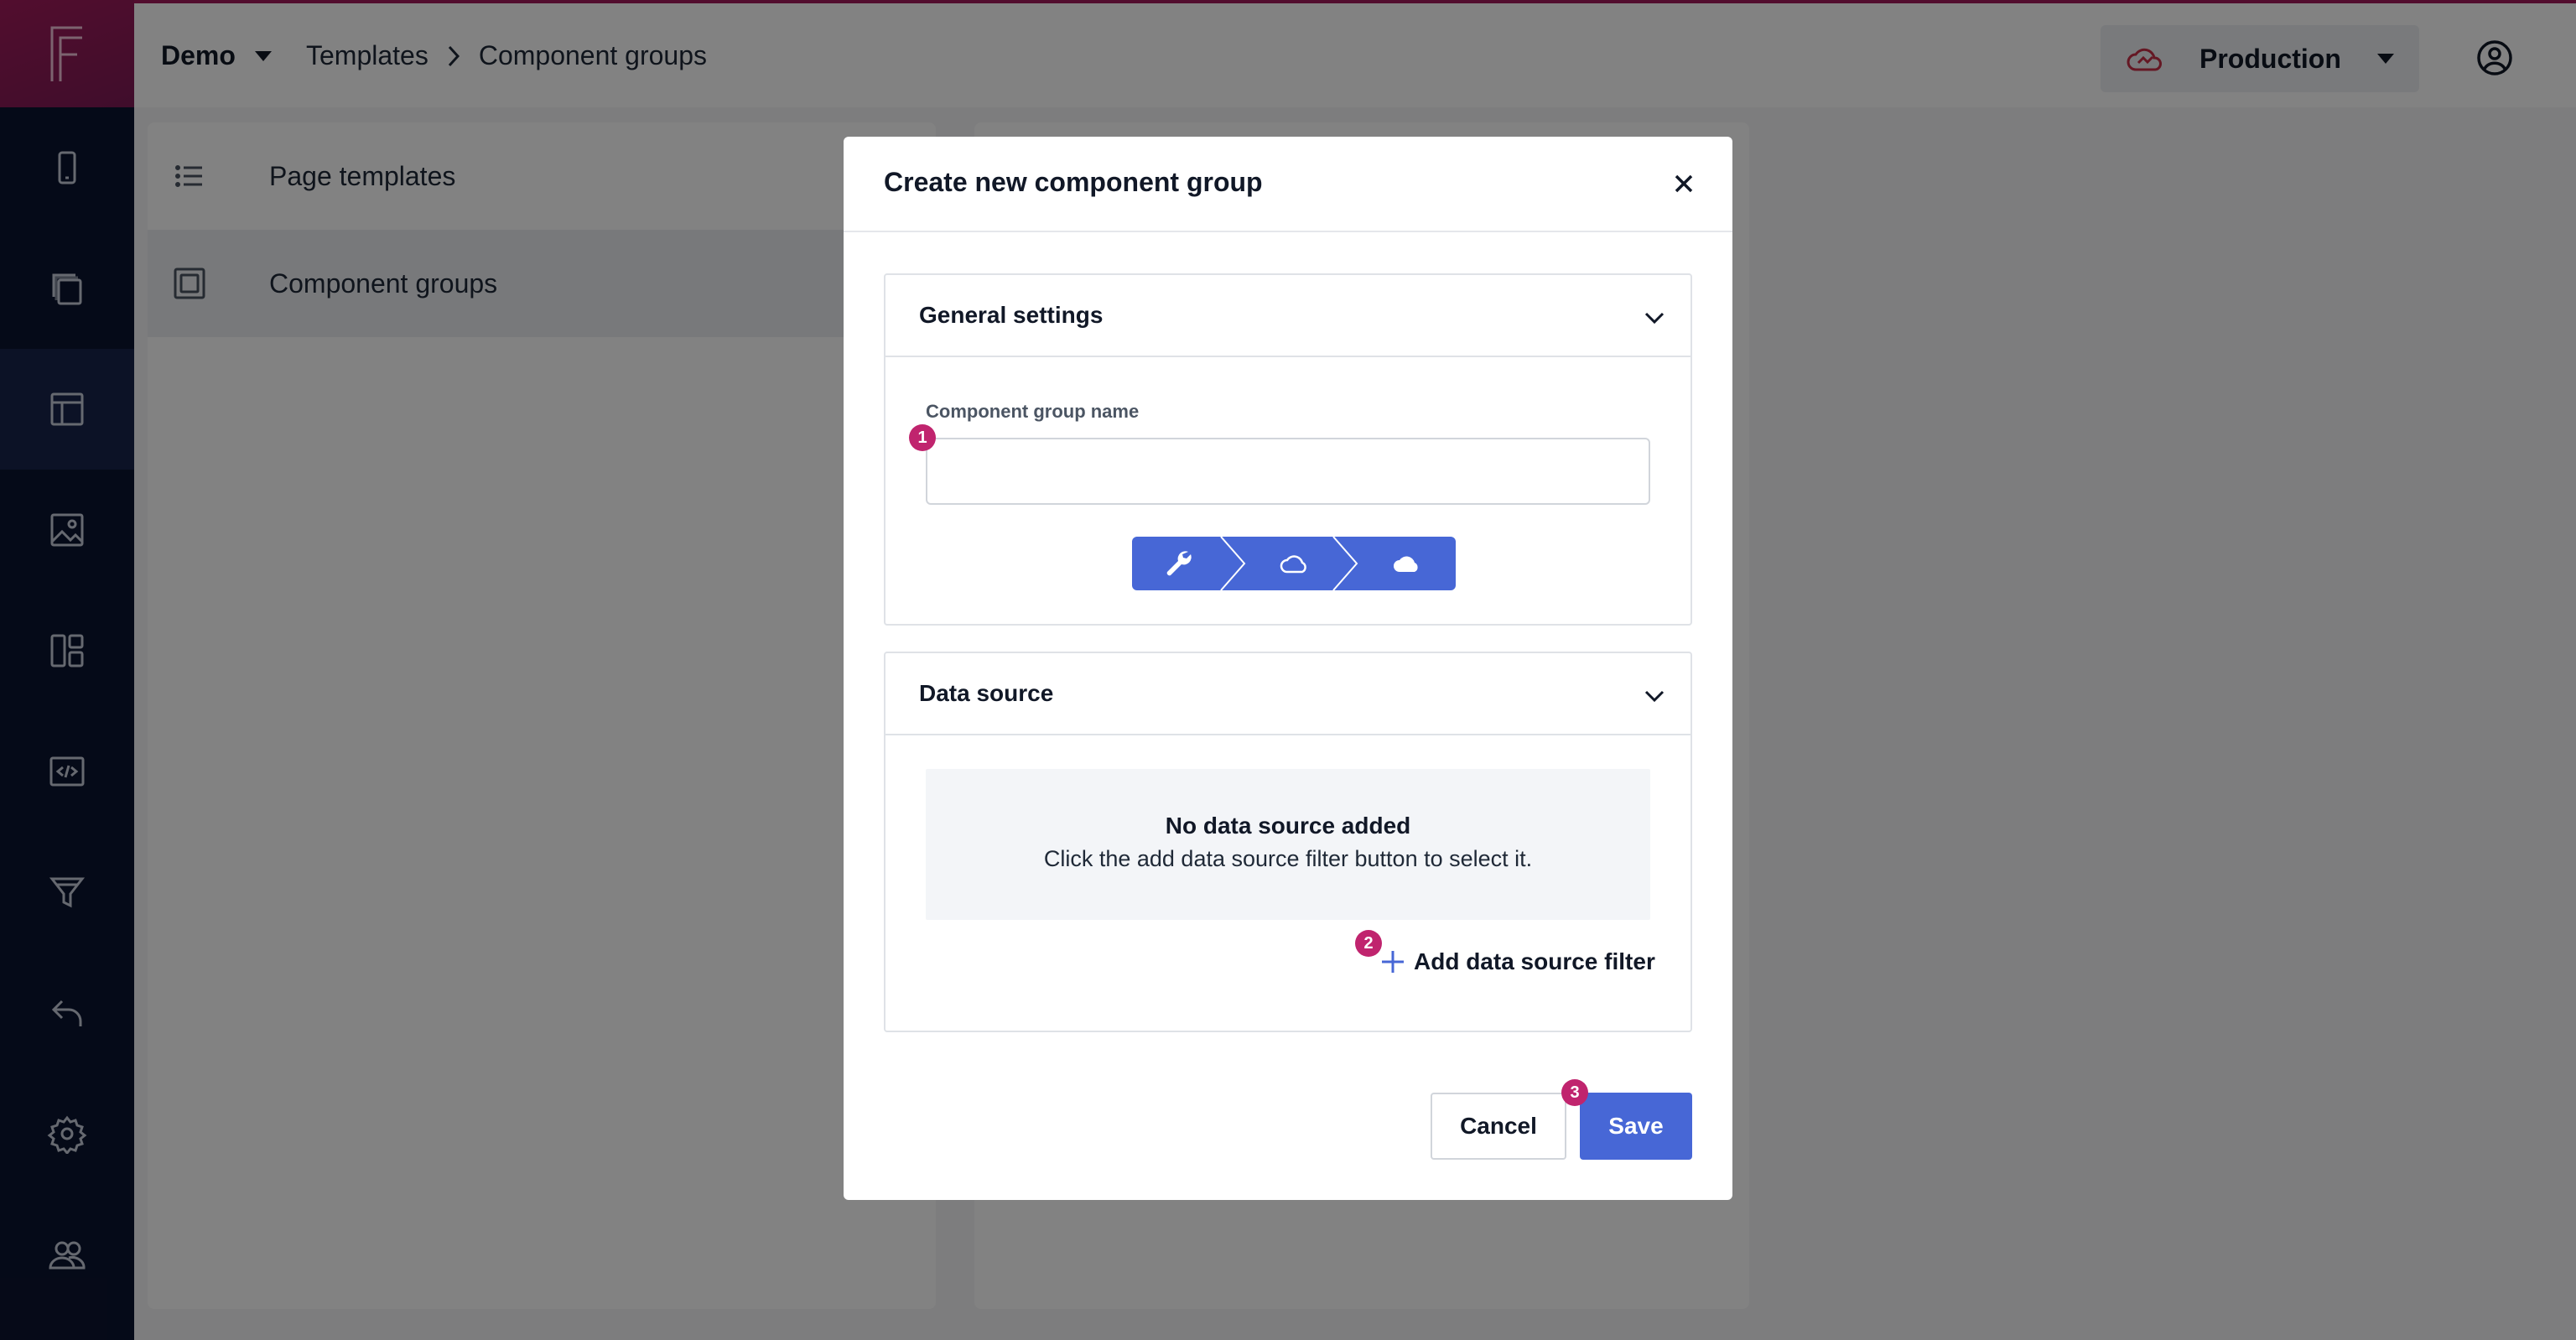 The height and width of the screenshot is (1340, 2576). What do you see at coordinates (1393, 962) in the screenshot?
I see `plus-icon` at bounding box center [1393, 962].